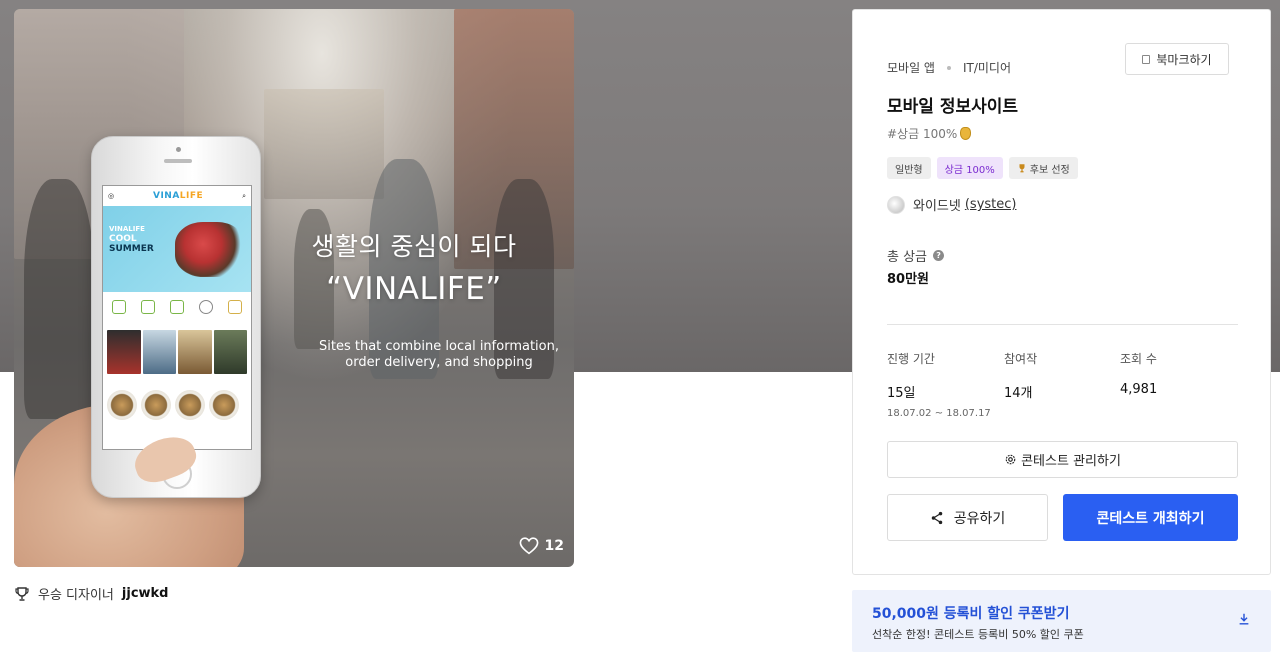 The width and height of the screenshot is (1280, 662). What do you see at coordinates (1018, 393) in the screenshot?
I see `stat-entries-value: 14개` at bounding box center [1018, 393].